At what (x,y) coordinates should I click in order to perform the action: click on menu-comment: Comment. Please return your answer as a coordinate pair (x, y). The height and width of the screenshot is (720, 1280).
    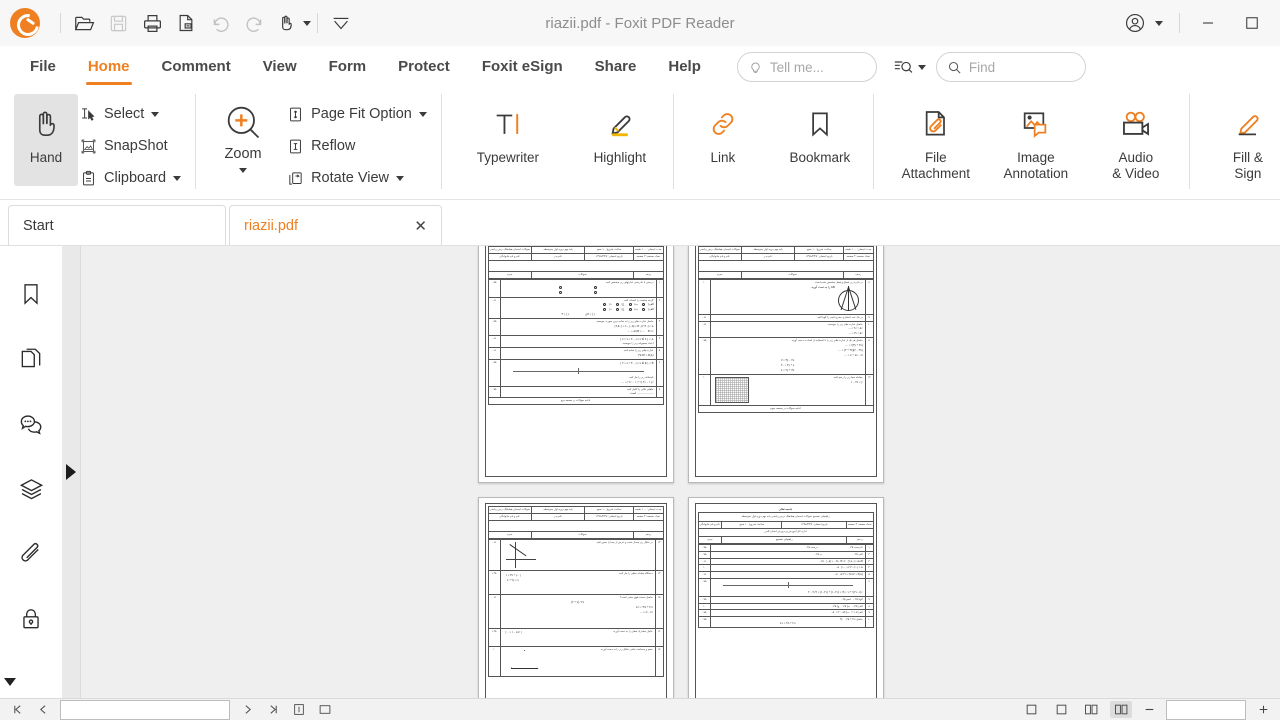
    Looking at the image, I should click on (196, 67).